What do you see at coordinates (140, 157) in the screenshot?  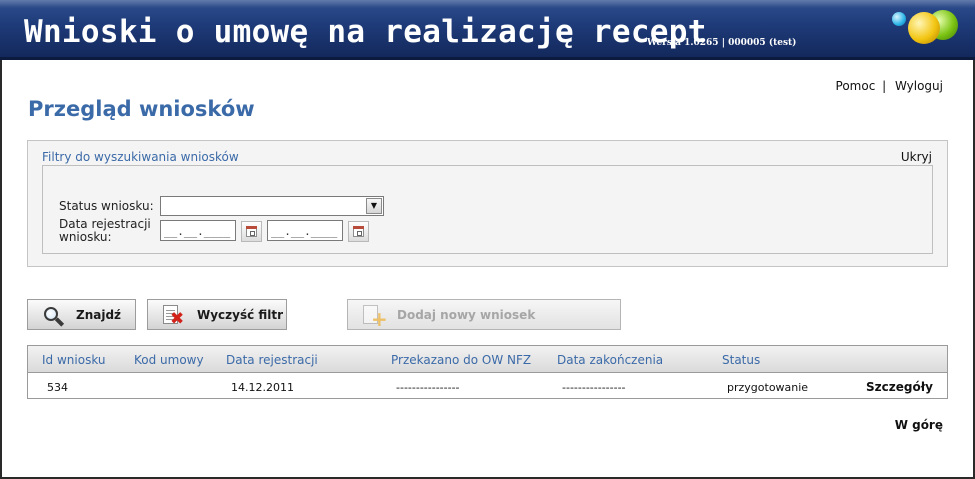 I see `filter-heading: Filtry do wyszukiwania wniosków` at bounding box center [140, 157].